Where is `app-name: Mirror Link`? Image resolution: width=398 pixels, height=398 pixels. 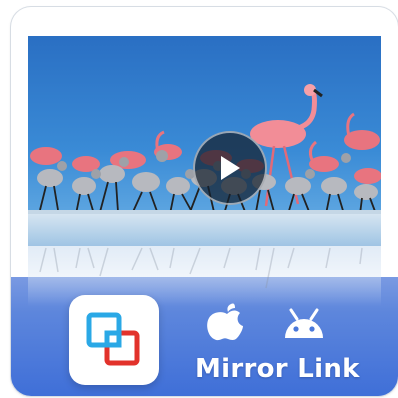 app-name: Mirror Link is located at coordinates (277, 369).